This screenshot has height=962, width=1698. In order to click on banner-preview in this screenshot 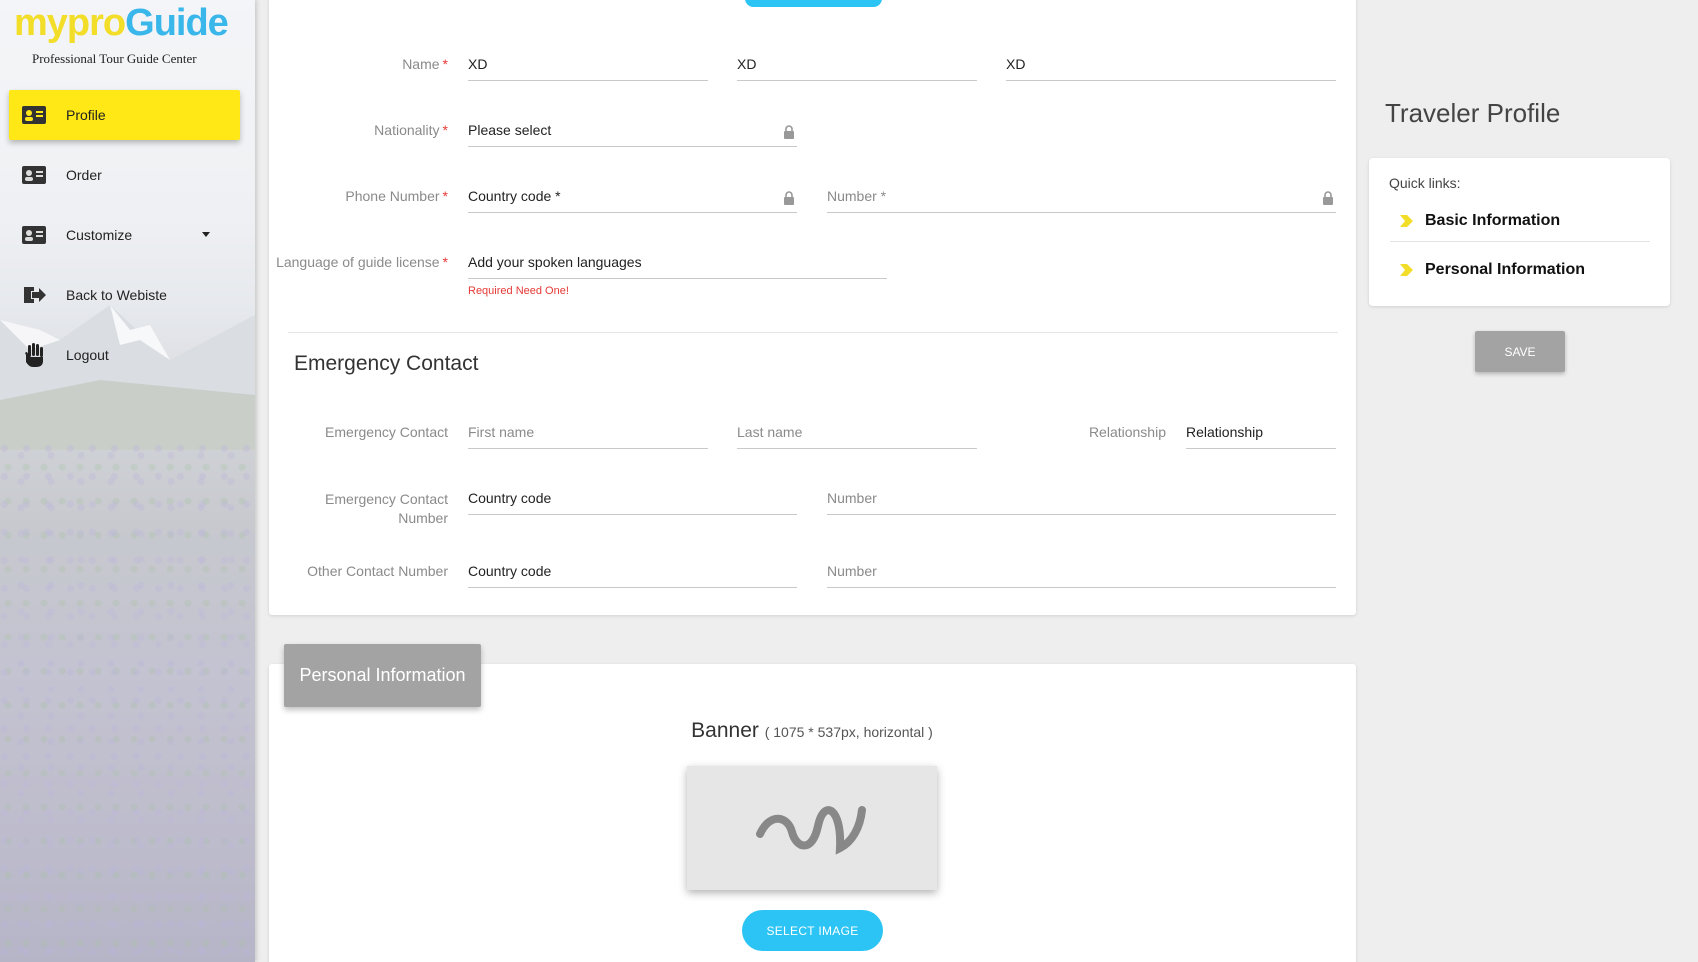, I will do `click(812, 828)`.